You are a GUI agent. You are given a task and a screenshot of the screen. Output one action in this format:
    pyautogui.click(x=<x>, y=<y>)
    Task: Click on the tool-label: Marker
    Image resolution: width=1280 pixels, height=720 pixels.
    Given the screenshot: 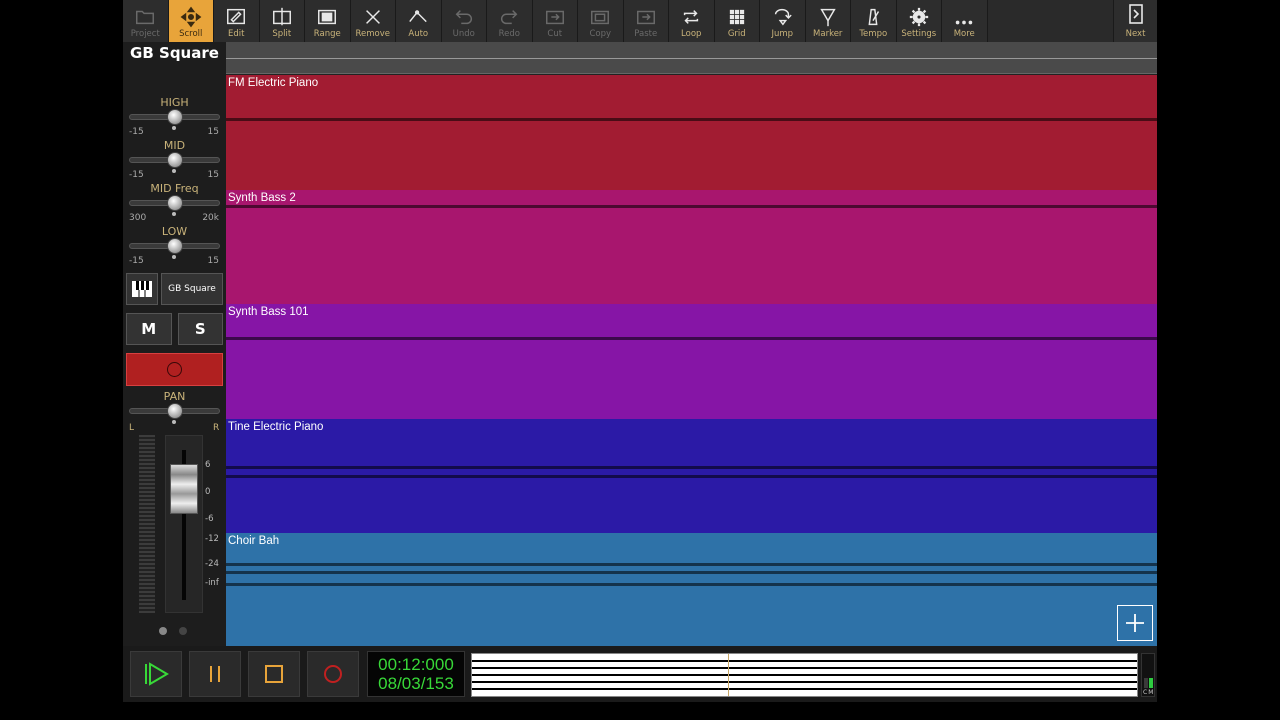 What is the action you would take?
    pyautogui.click(x=828, y=34)
    